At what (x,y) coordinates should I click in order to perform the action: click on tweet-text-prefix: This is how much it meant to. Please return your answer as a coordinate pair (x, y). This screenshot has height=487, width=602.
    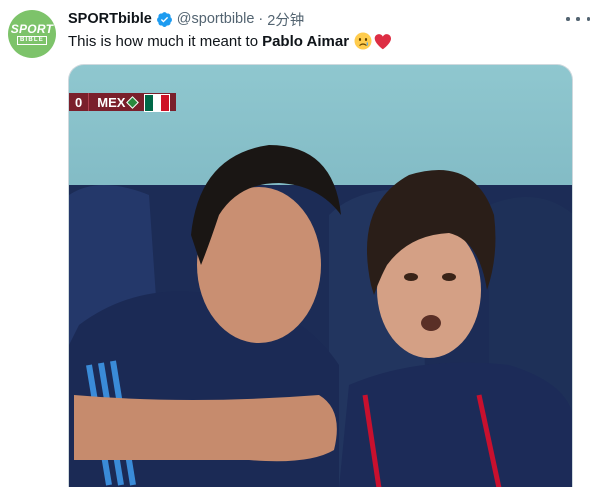
    Looking at the image, I should click on (163, 41).